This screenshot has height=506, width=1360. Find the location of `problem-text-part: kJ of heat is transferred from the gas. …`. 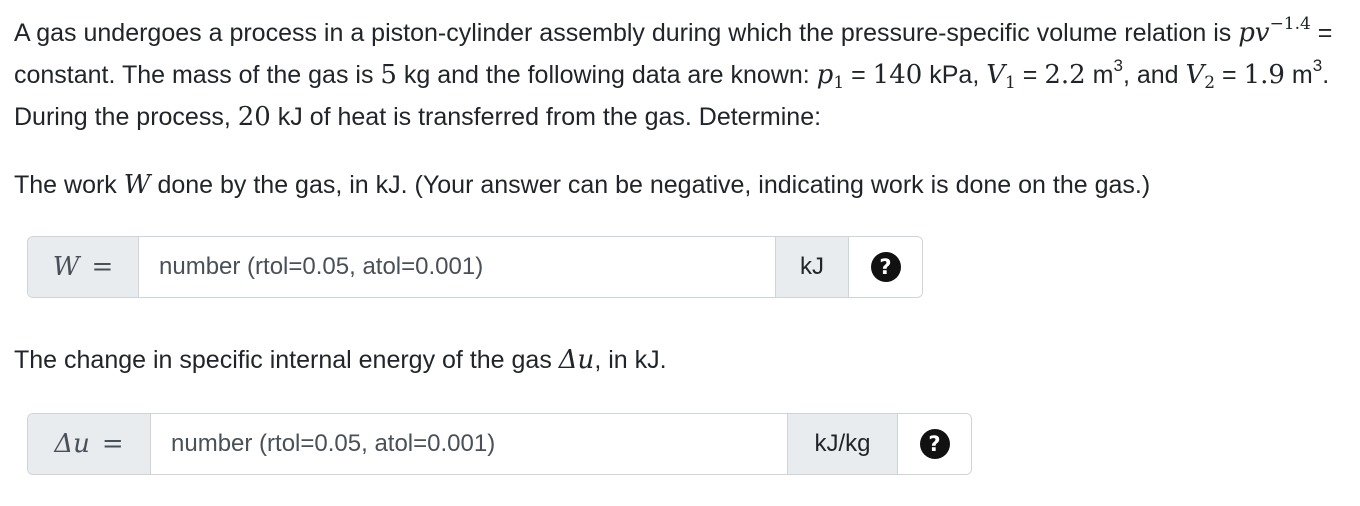

problem-text-part: kJ of heat is transferred from the gas. … is located at coordinates (546, 117).